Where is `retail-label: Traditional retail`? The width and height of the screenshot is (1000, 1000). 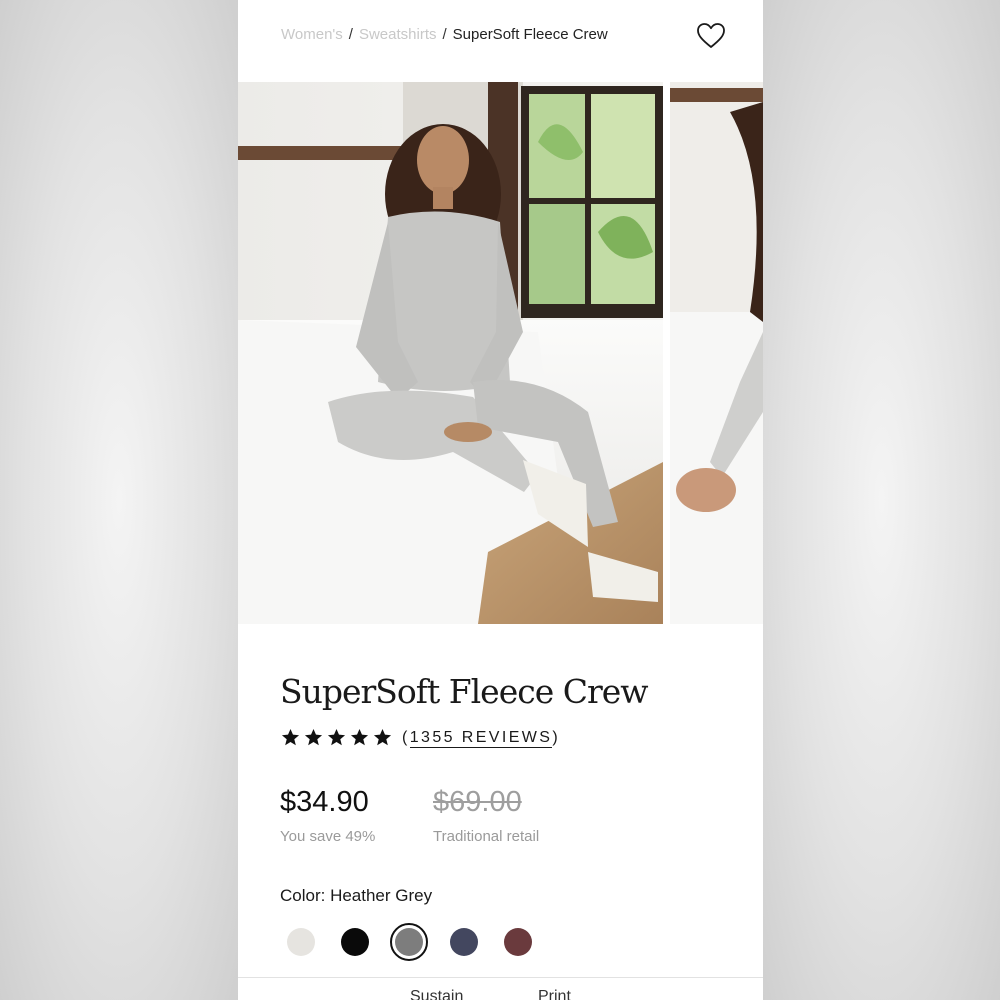 retail-label: Traditional retail is located at coordinates (486, 836).